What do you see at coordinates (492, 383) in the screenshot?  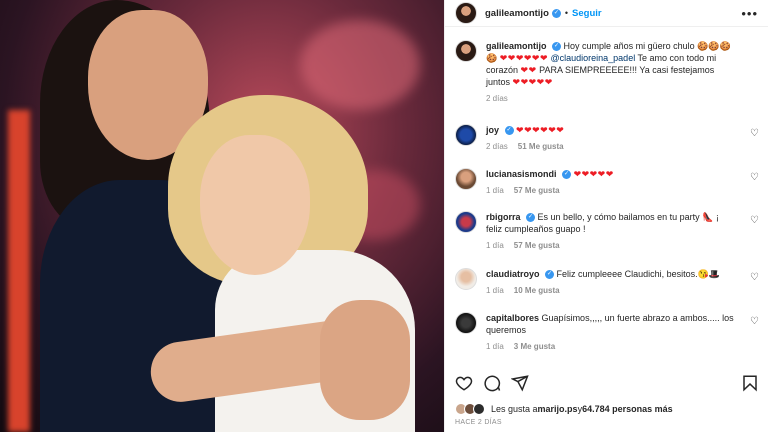 I see `comment-icon` at bounding box center [492, 383].